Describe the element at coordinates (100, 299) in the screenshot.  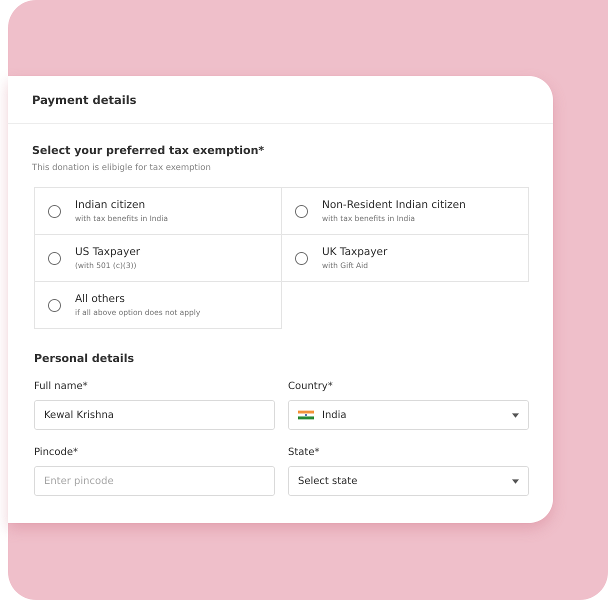
I see `option-label: All others` at that location.